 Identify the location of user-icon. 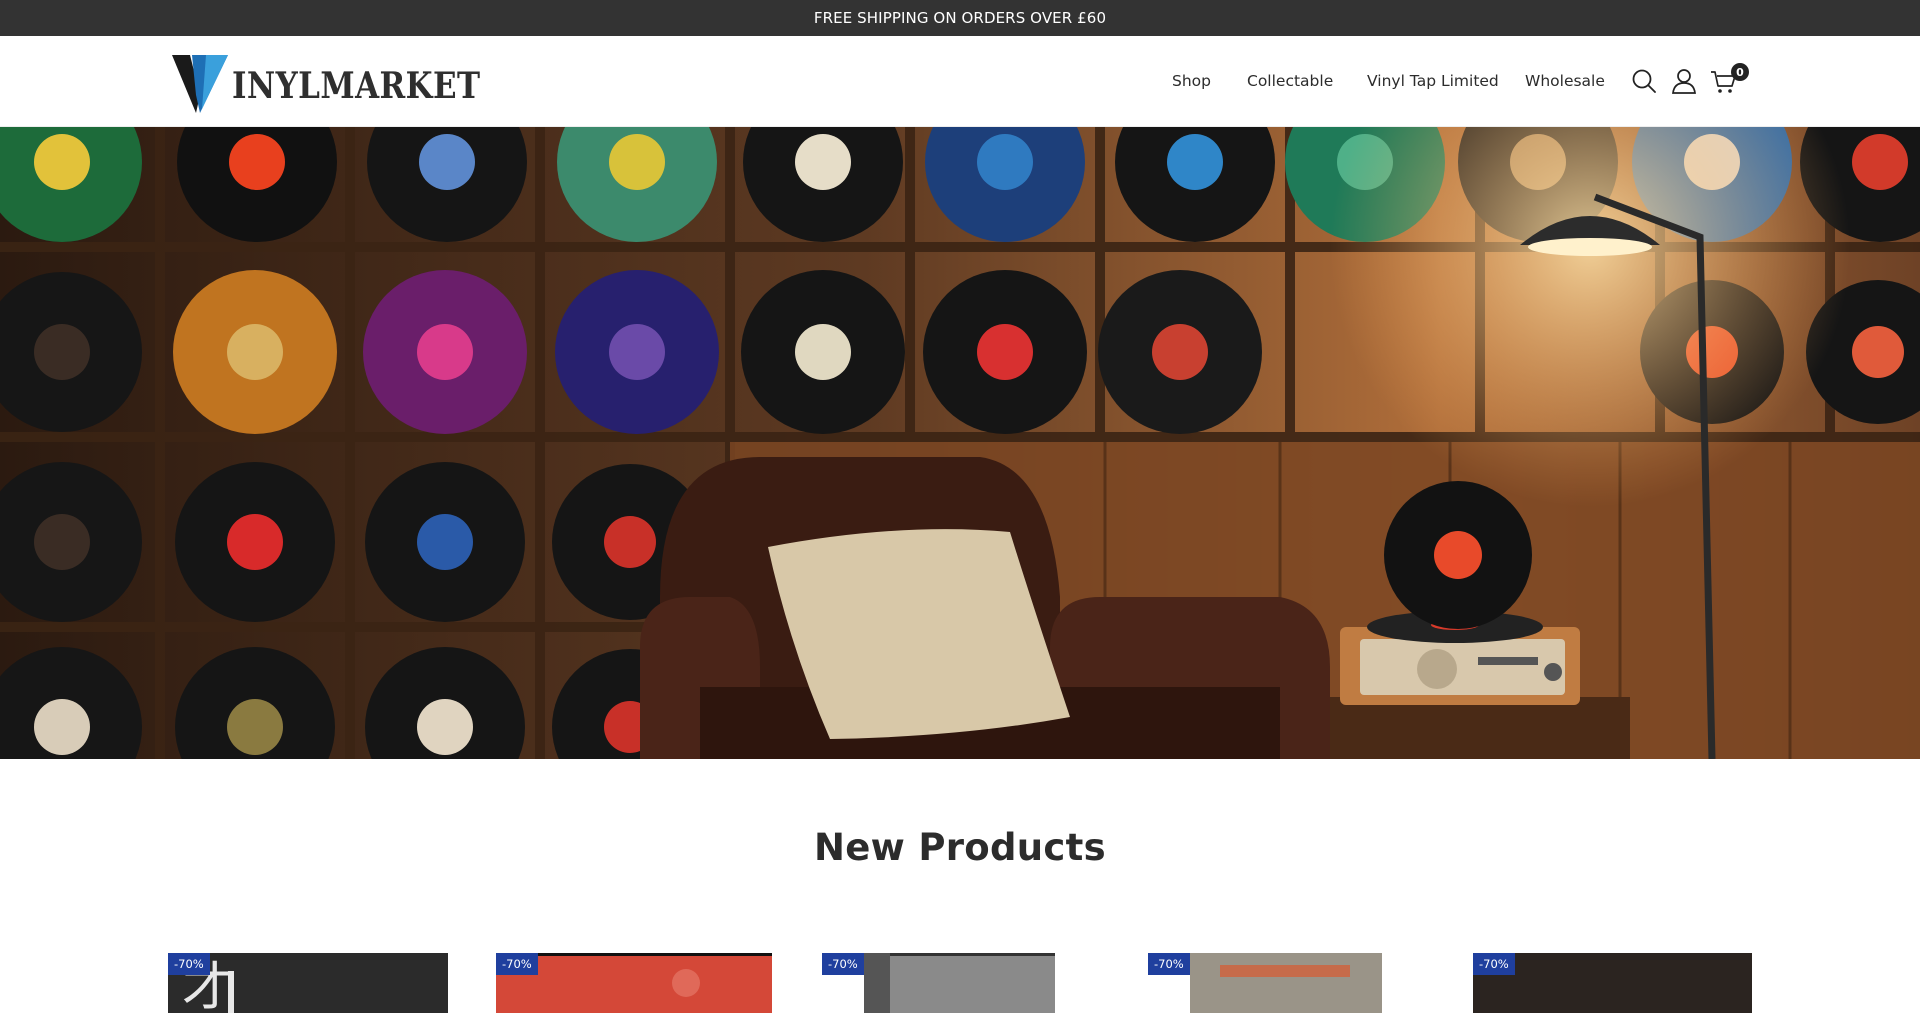
(1684, 81).